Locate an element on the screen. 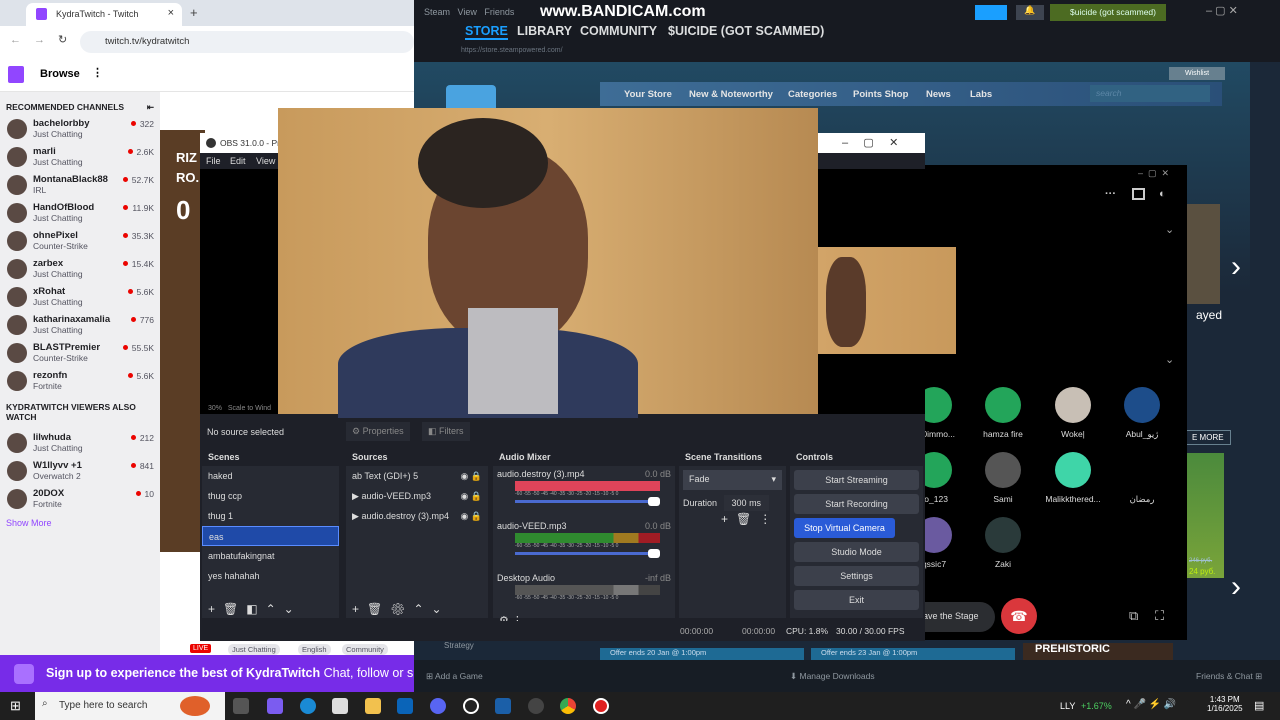 The height and width of the screenshot is (720, 1280). disconnect-call-button: ☎ is located at coordinates (1019, 616).